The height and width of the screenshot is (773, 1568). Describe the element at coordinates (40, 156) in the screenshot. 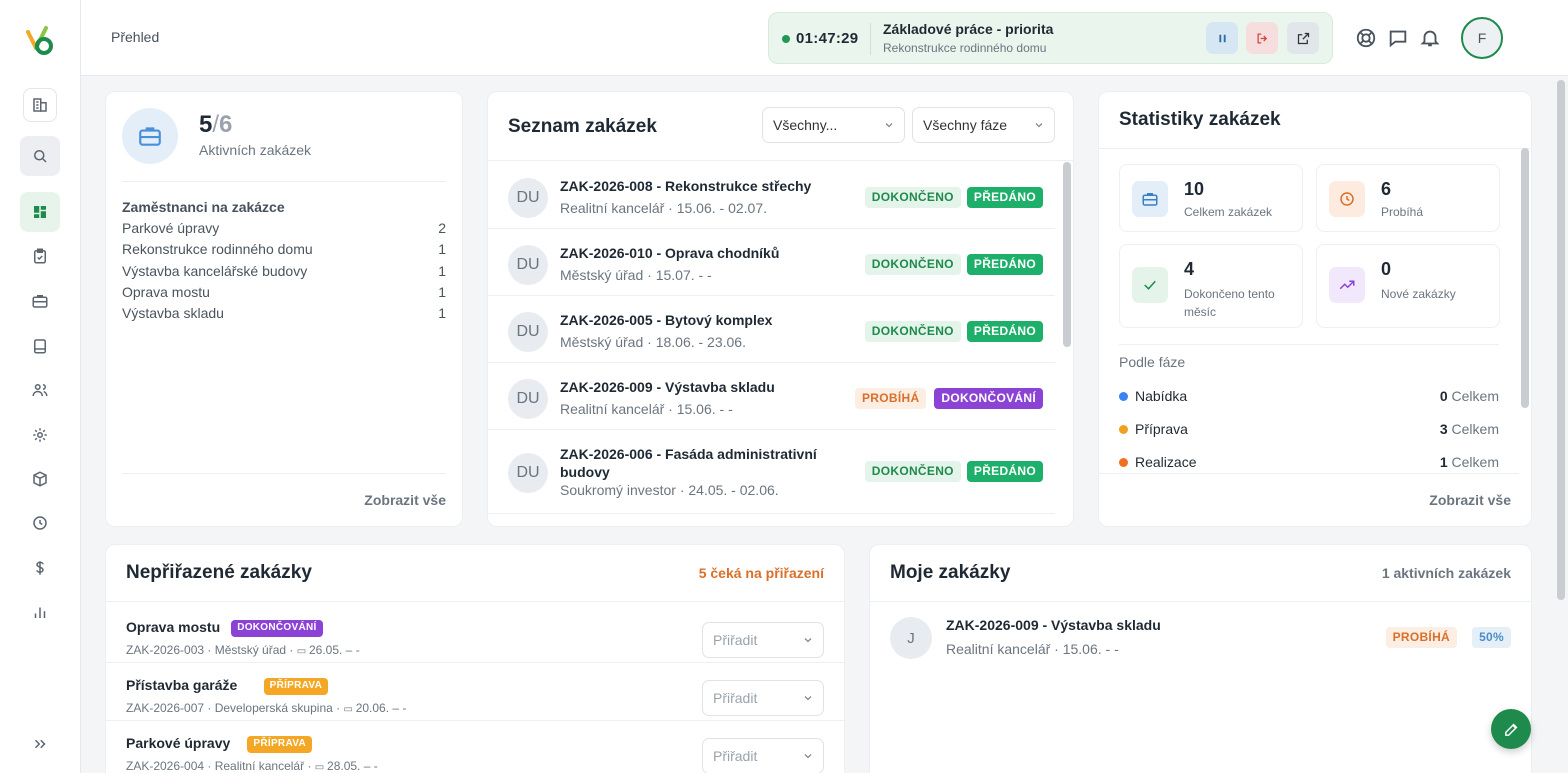

I see `search-icon` at that location.